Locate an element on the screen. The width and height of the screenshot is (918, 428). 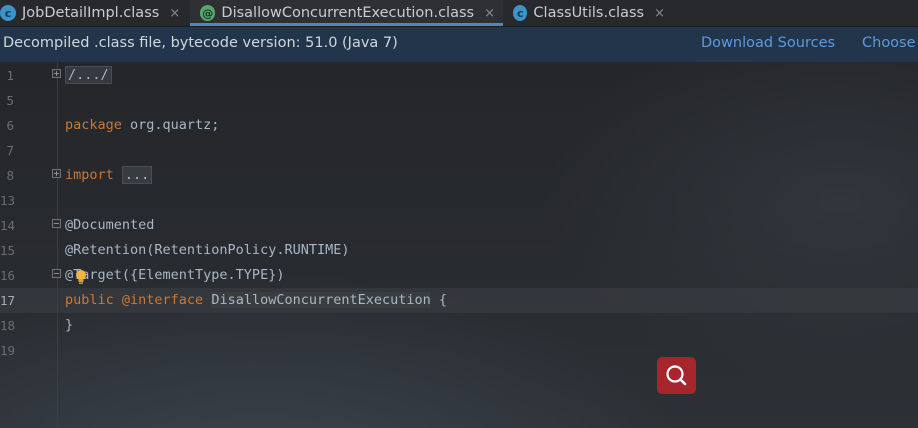
code-line: 14 @Documented is located at coordinates (459, 225).